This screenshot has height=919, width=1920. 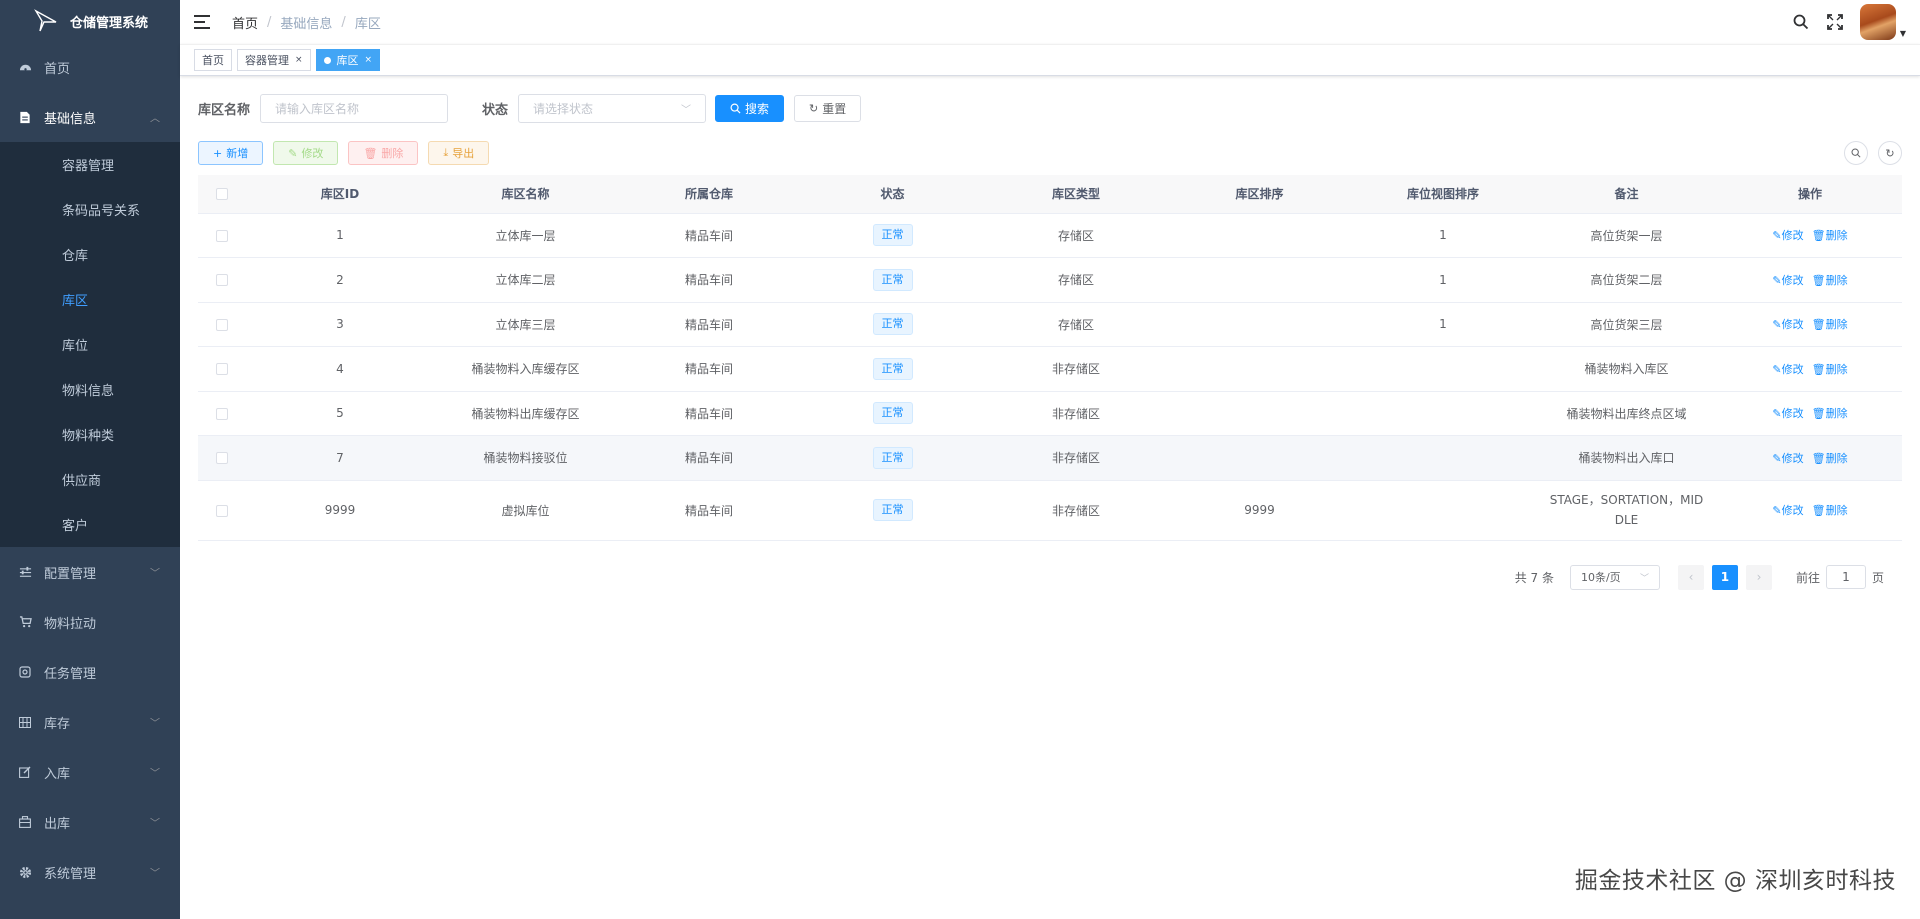 What do you see at coordinates (306, 153) in the screenshot?
I see `edit-button: ✎ 修改` at bounding box center [306, 153].